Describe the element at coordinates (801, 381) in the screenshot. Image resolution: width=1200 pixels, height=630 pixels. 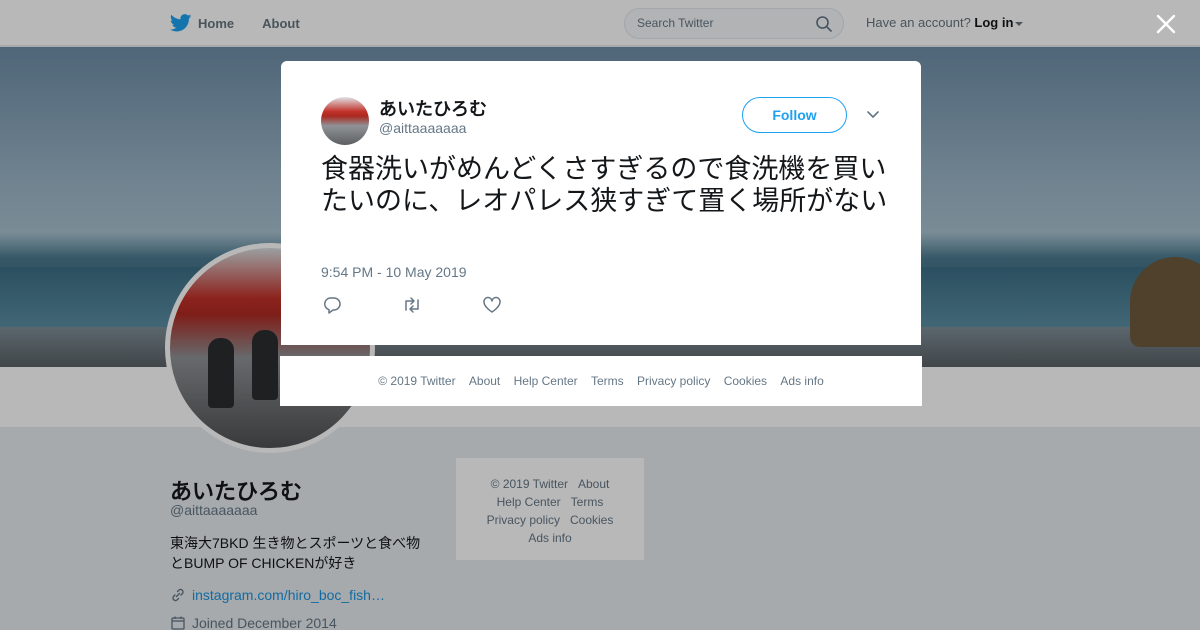
I see `footer-ads: Ads info` at that location.